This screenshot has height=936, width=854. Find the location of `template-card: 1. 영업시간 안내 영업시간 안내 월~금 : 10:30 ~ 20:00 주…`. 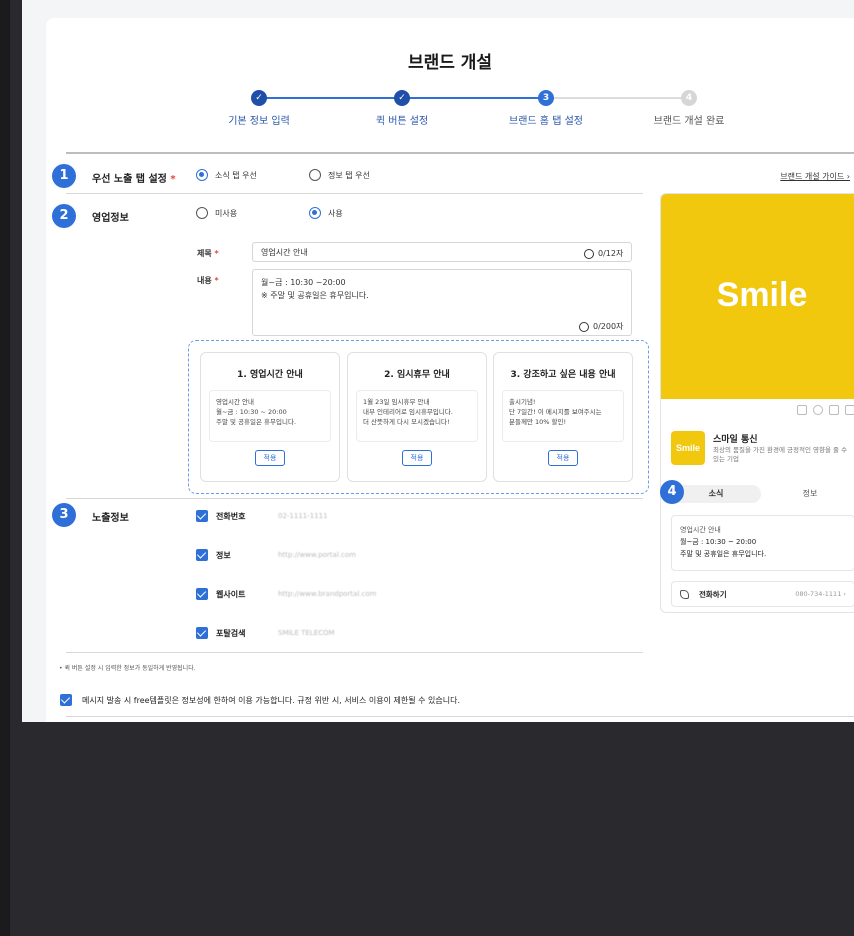

template-card: 1. 영업시간 안내 영업시간 안내 월~금 : 10:30 ~ 20:00 주… is located at coordinates (270, 417).